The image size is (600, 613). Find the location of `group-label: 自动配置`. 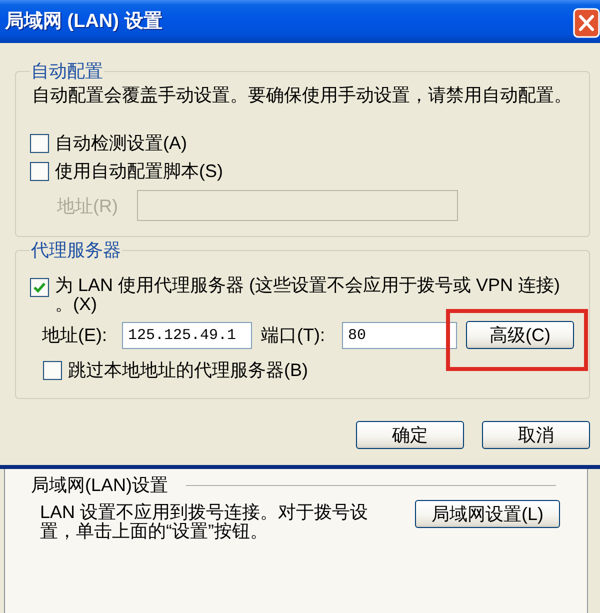

group-label: 自动配置 is located at coordinates (67, 71).